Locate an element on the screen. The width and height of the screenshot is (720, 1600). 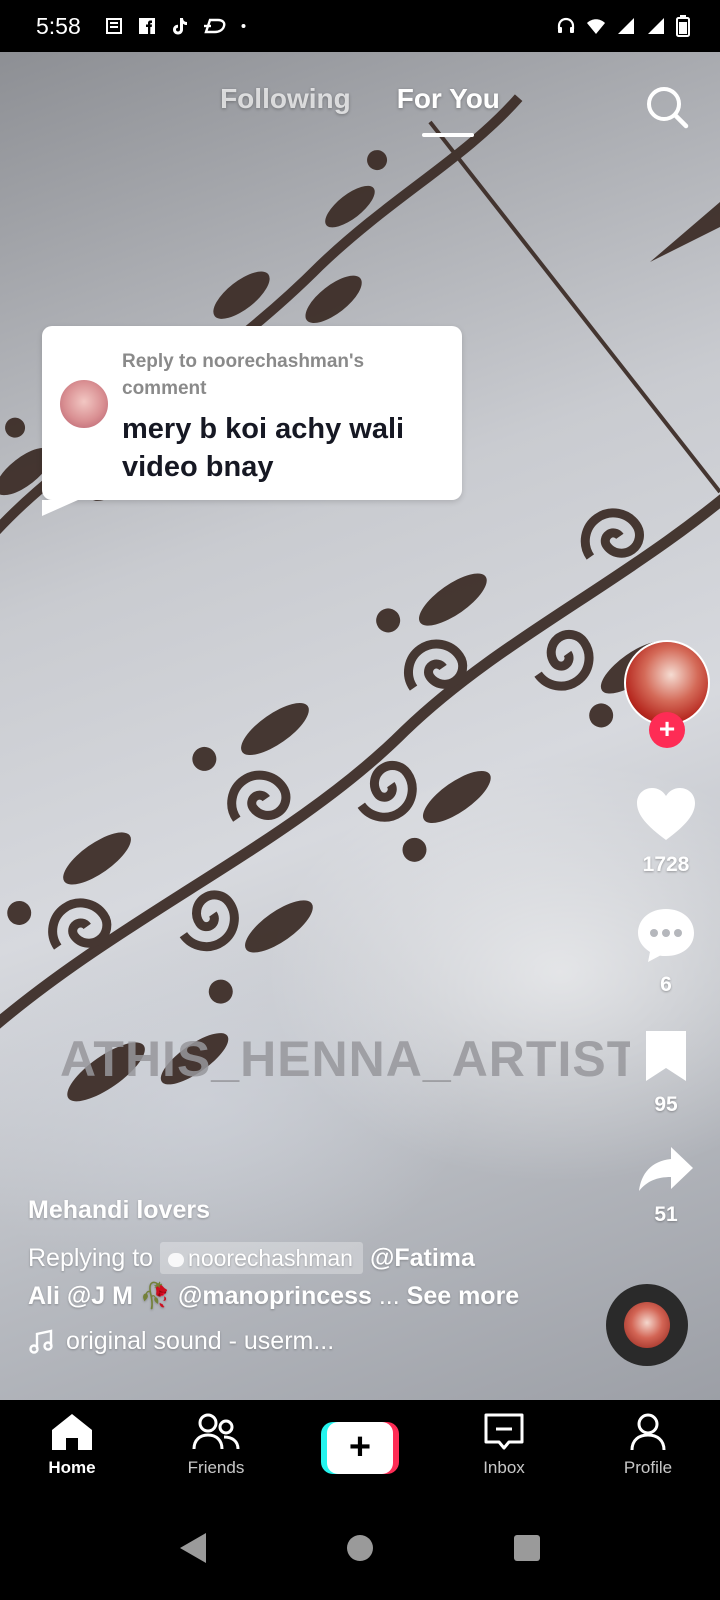
mention-link: @Fatima is located at coordinates (422, 1258).